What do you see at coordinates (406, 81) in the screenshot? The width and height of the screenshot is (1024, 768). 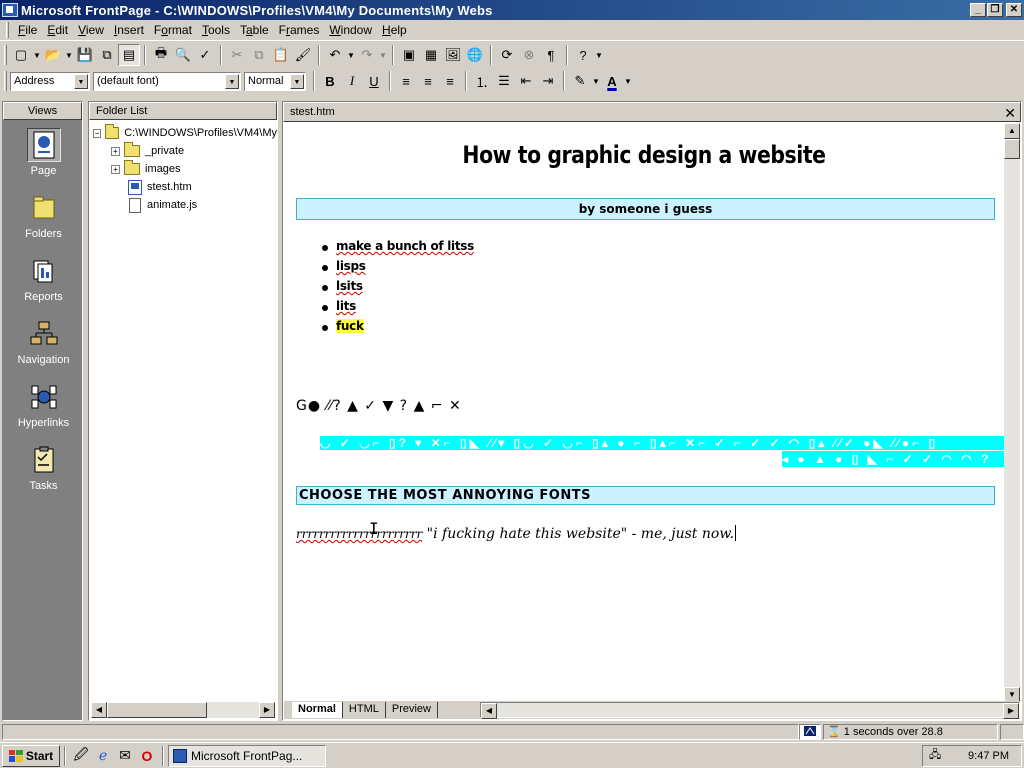 I see `align-left-icon: ≡` at bounding box center [406, 81].